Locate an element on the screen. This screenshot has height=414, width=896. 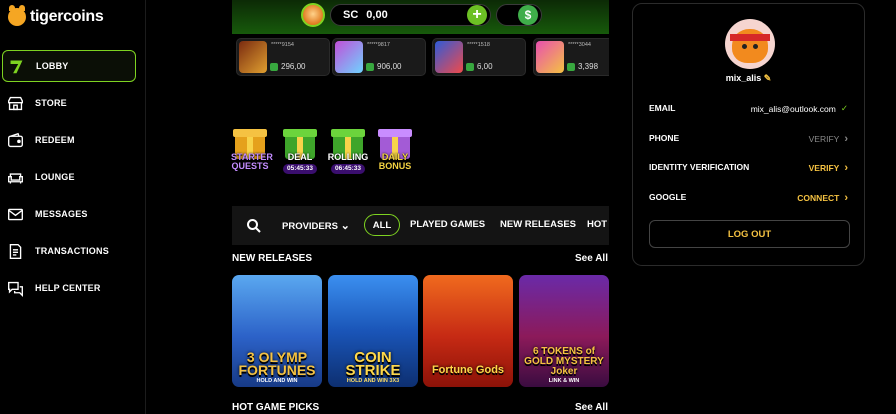
providers-dropdown: PROVIDERS ⌄ is located at coordinates (316, 225).